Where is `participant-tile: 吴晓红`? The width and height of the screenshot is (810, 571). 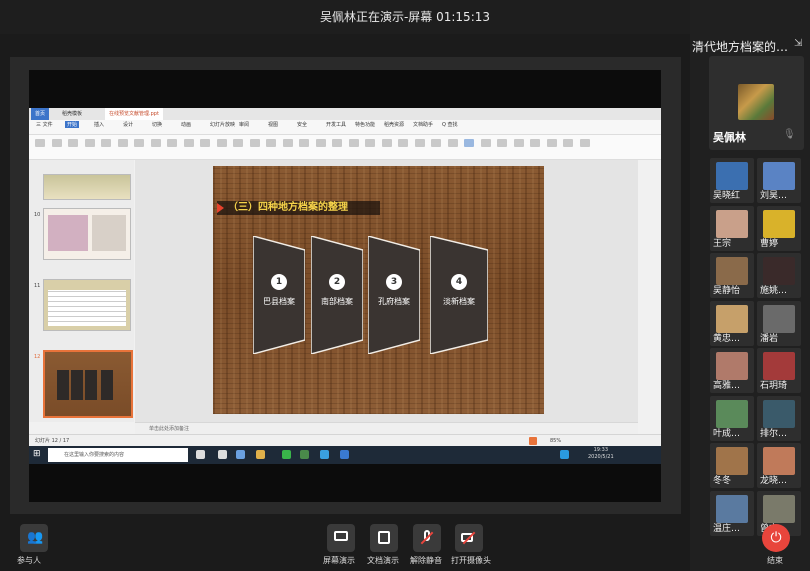
participant-tile: 吴晓红 is located at coordinates (732, 180).